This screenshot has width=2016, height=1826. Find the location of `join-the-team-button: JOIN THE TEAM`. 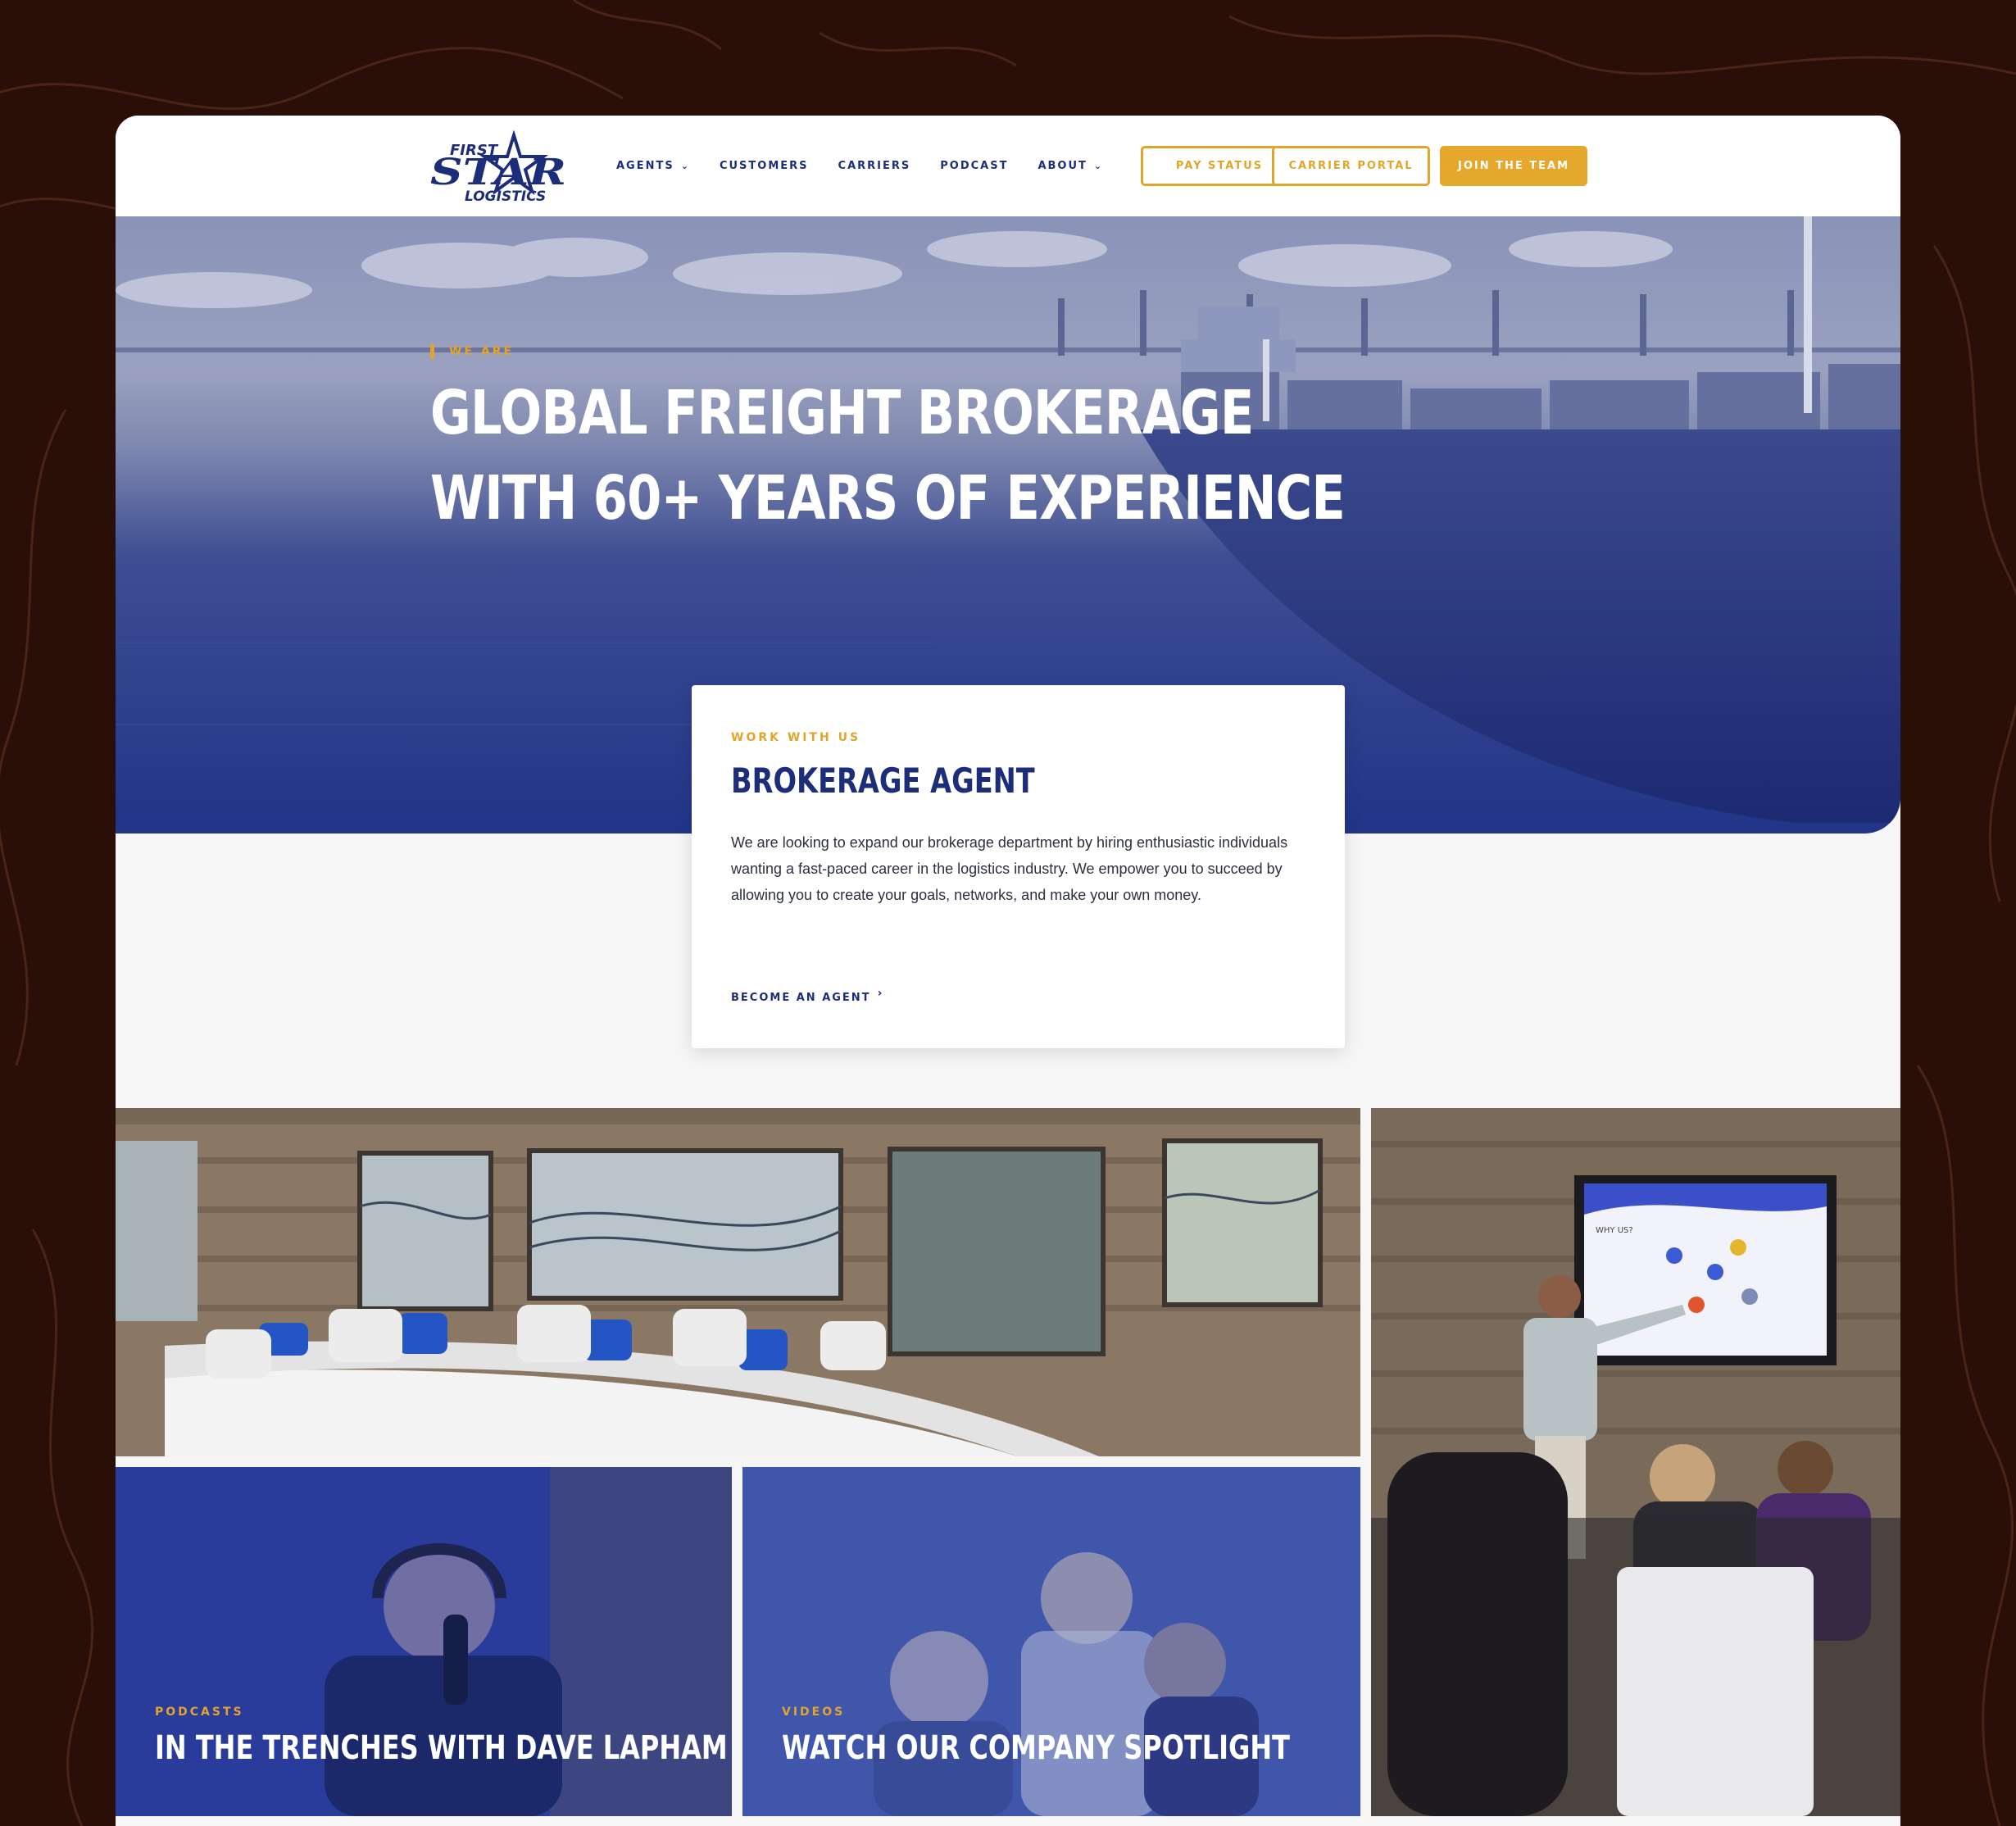

join-the-team-button: JOIN THE TEAM is located at coordinates (1513, 166).